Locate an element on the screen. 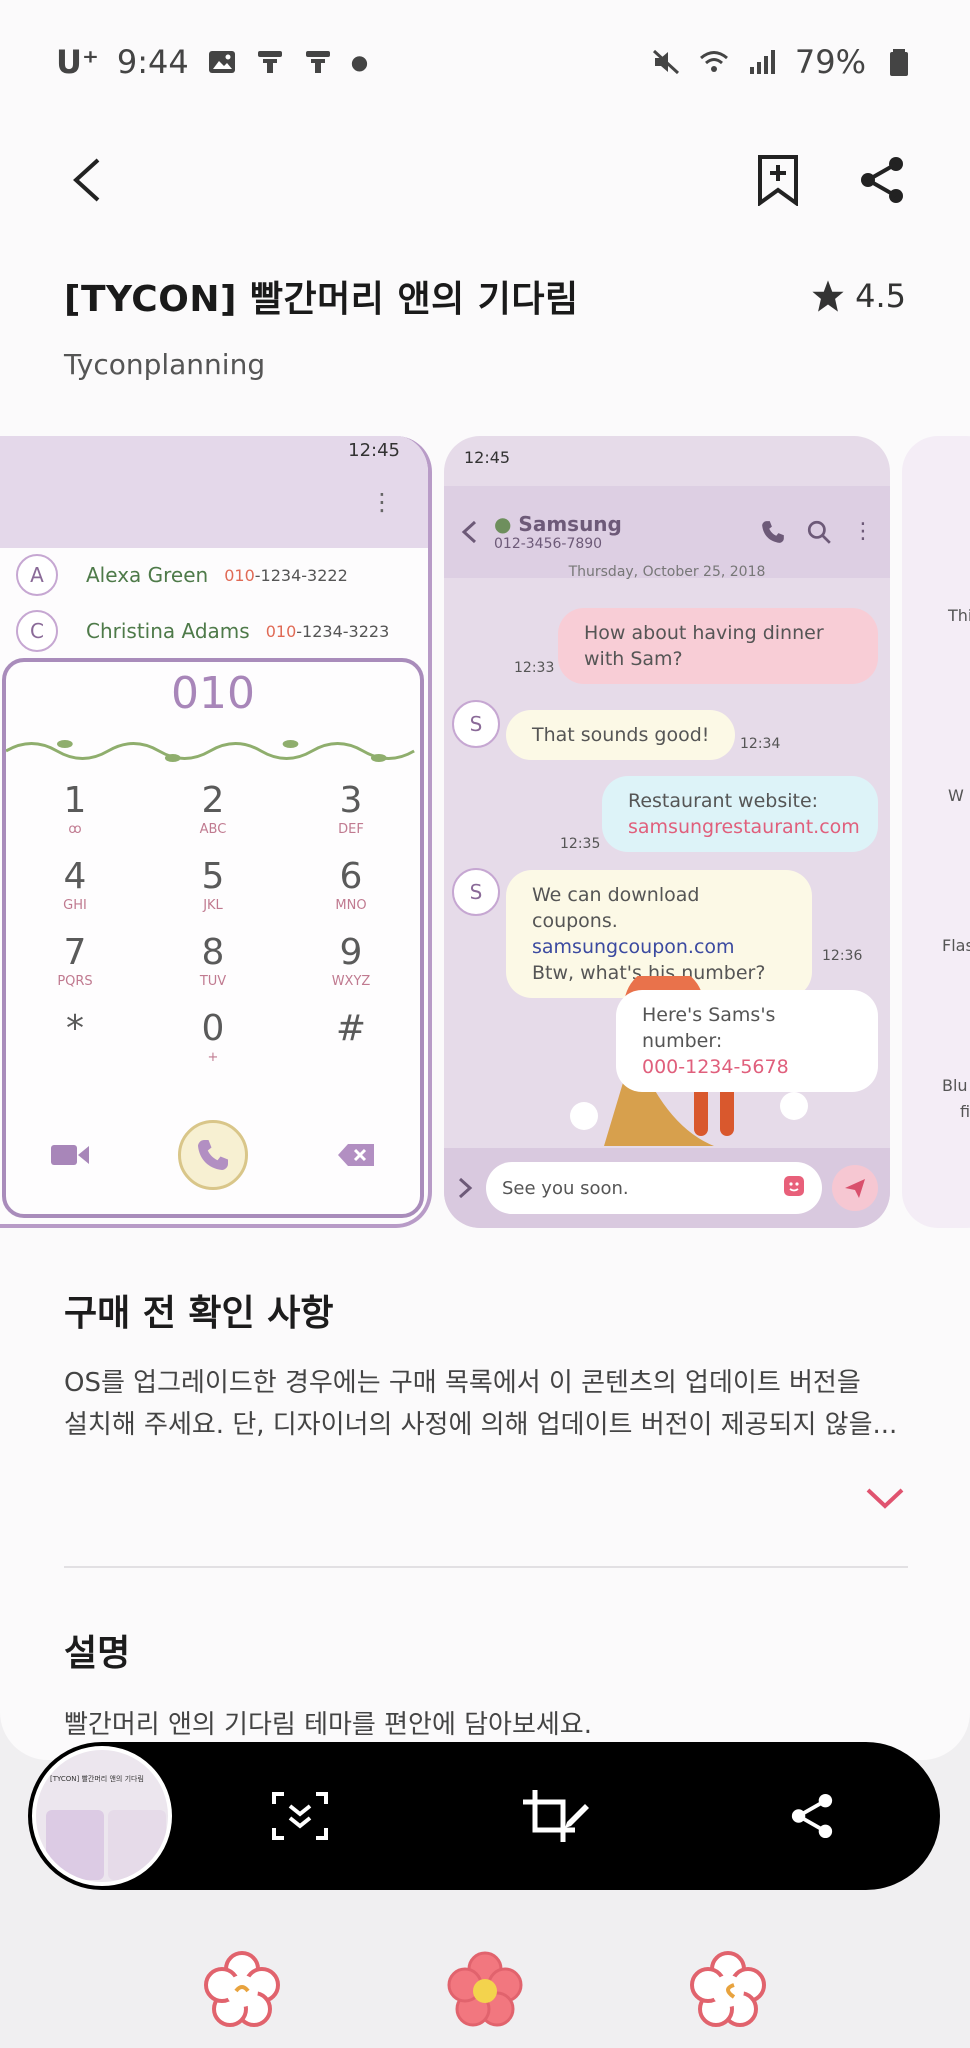  key-letters: DEF is located at coordinates (351, 829).